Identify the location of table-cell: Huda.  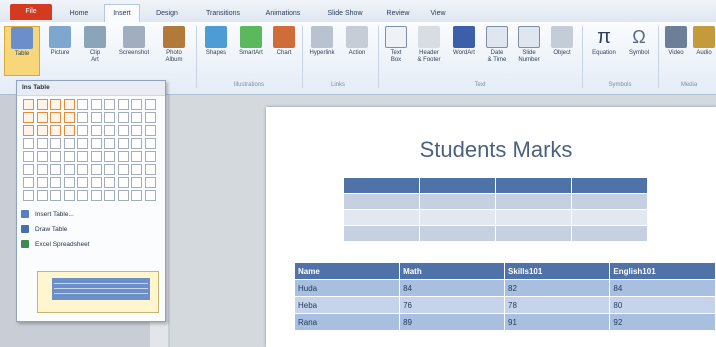
(347, 288).